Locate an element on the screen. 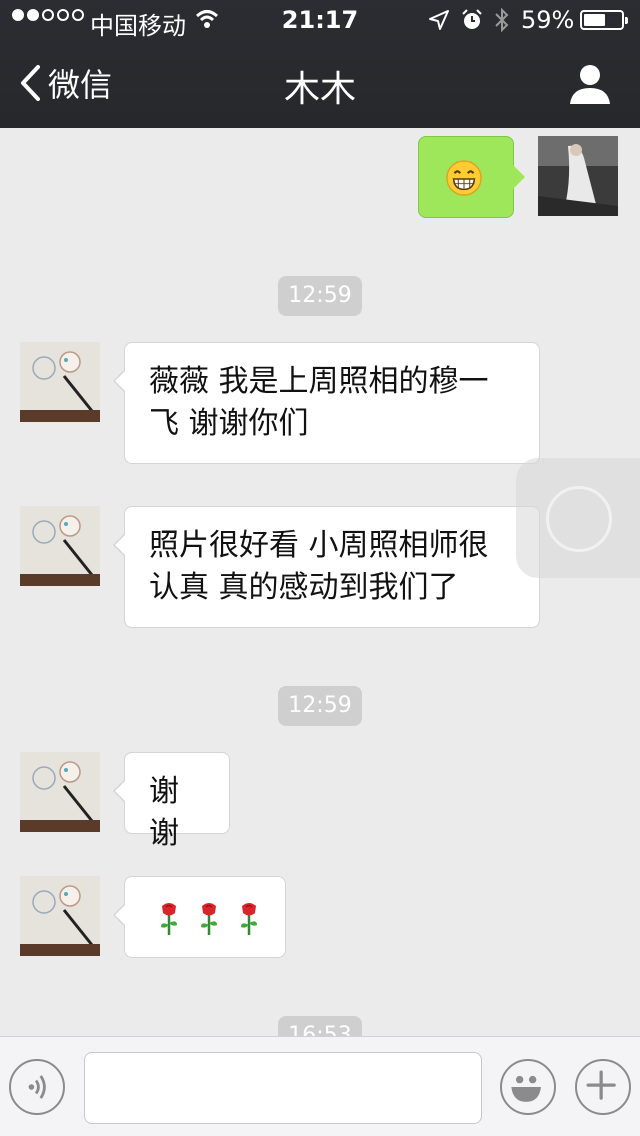  message-text-input is located at coordinates (283, 1088).